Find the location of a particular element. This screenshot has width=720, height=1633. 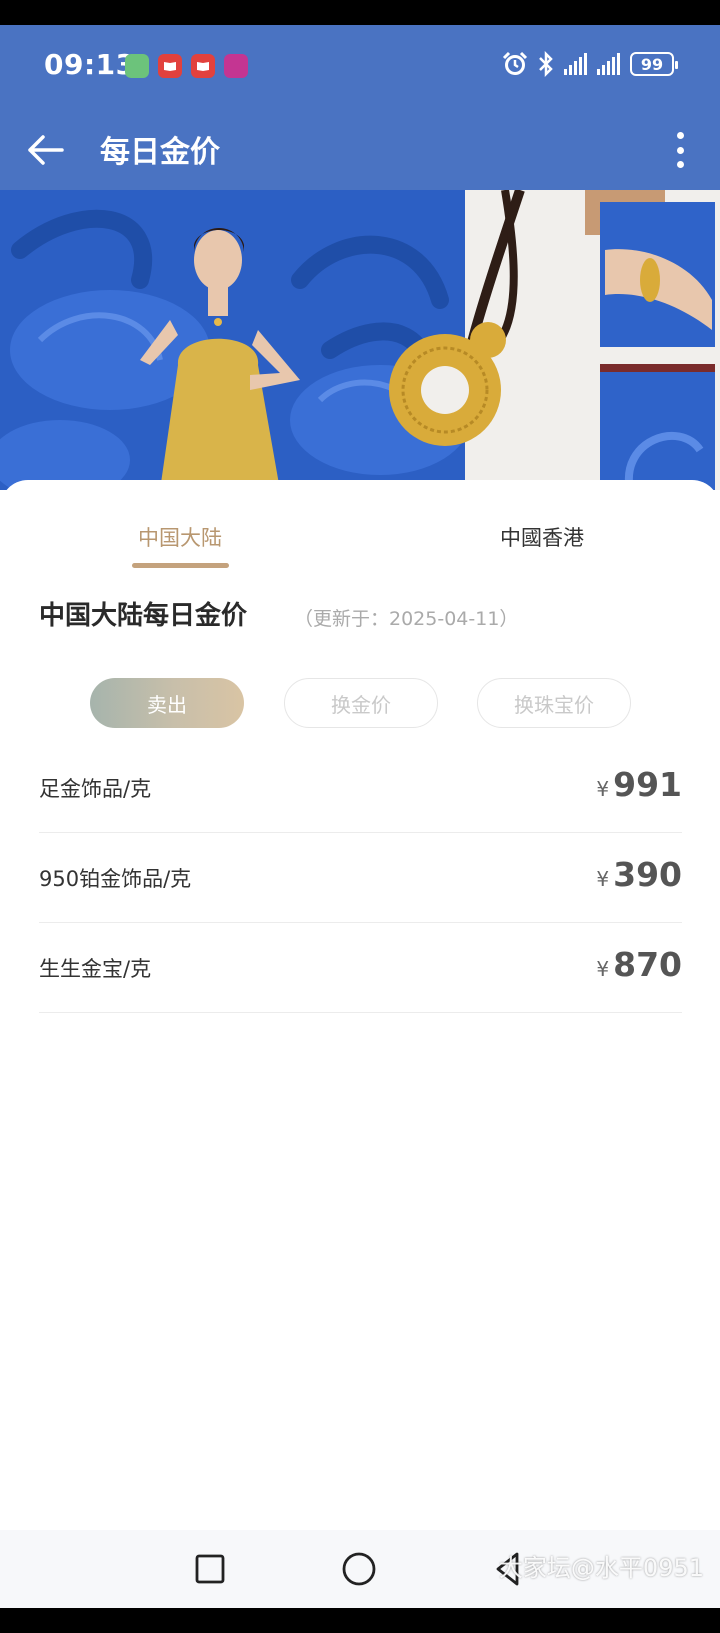

price-value: ¥ 870 is located at coordinates (639, 964).